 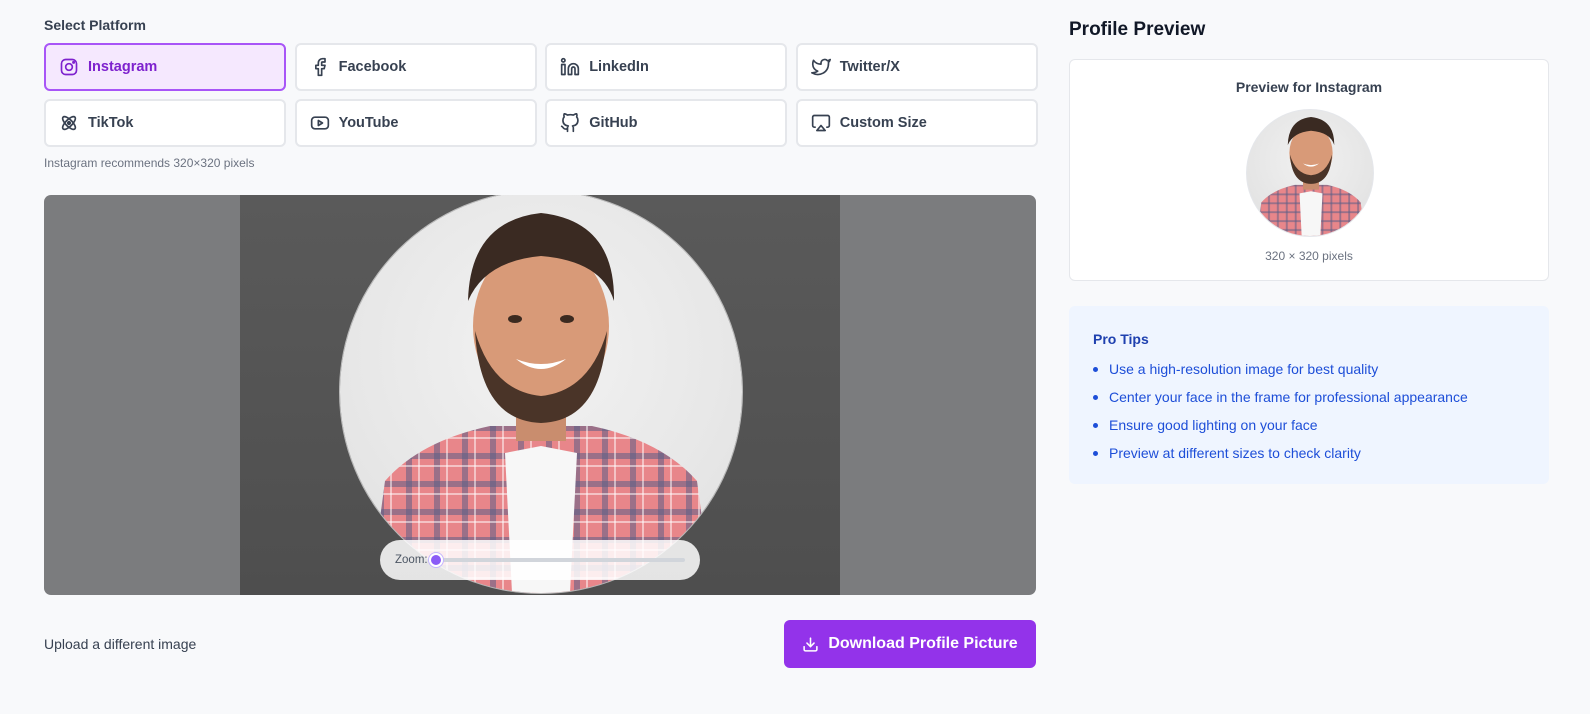 I want to click on select-platform-label: Select Platform, so click(x=95, y=25).